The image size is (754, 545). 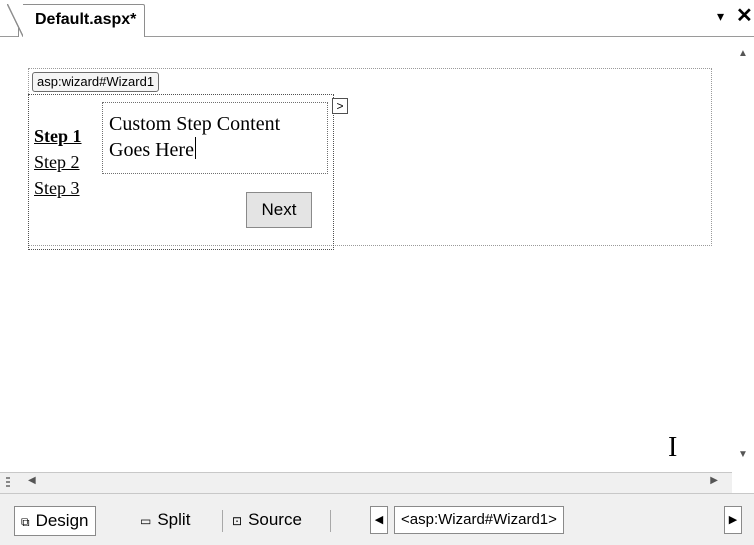 What do you see at coordinates (25, 522) in the screenshot?
I see `design-icon: ⧉` at bounding box center [25, 522].